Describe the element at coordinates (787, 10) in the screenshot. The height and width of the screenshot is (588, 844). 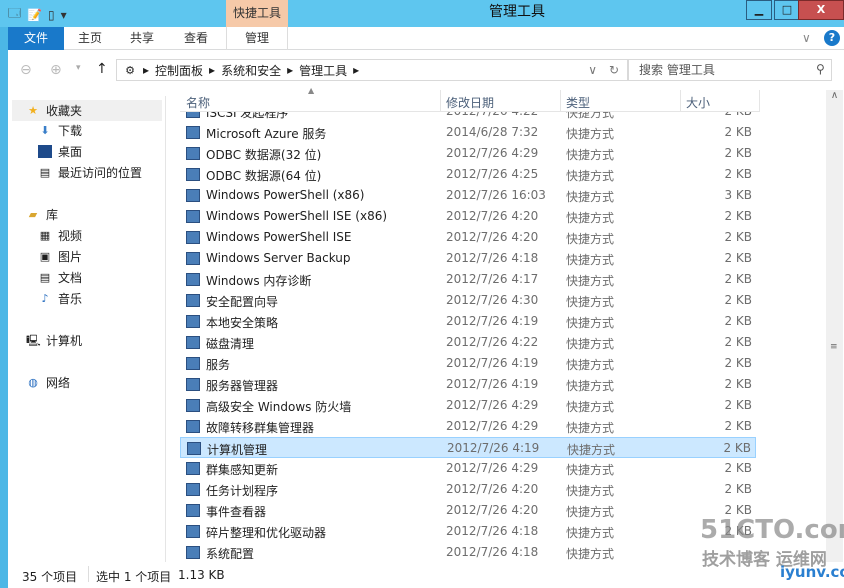
I see `maximize-button: □` at that location.